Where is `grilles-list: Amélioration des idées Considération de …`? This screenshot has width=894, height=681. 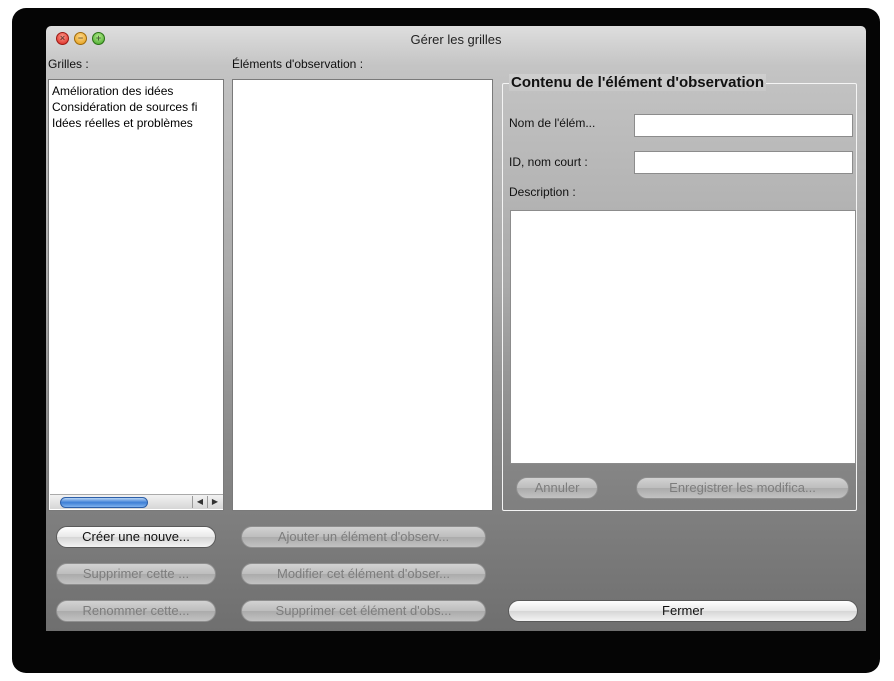
grilles-list: Amélioration des idées Considération de … is located at coordinates (136, 295).